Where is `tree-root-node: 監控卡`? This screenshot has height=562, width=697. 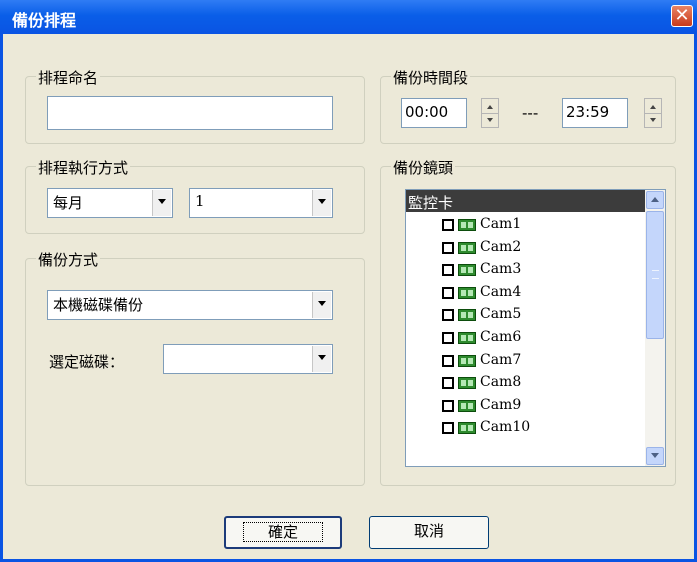 tree-root-node: 監控卡 is located at coordinates (525, 201).